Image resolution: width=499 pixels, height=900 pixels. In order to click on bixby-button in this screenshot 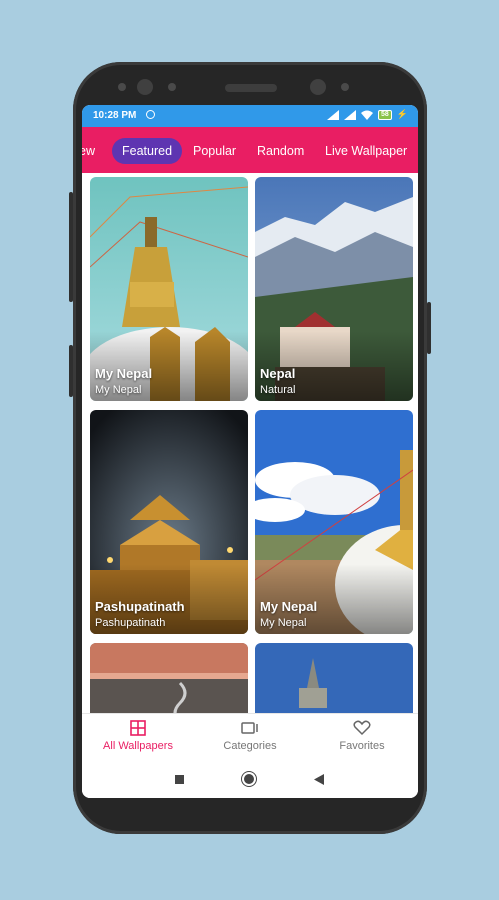, I will do `click(71, 371)`.